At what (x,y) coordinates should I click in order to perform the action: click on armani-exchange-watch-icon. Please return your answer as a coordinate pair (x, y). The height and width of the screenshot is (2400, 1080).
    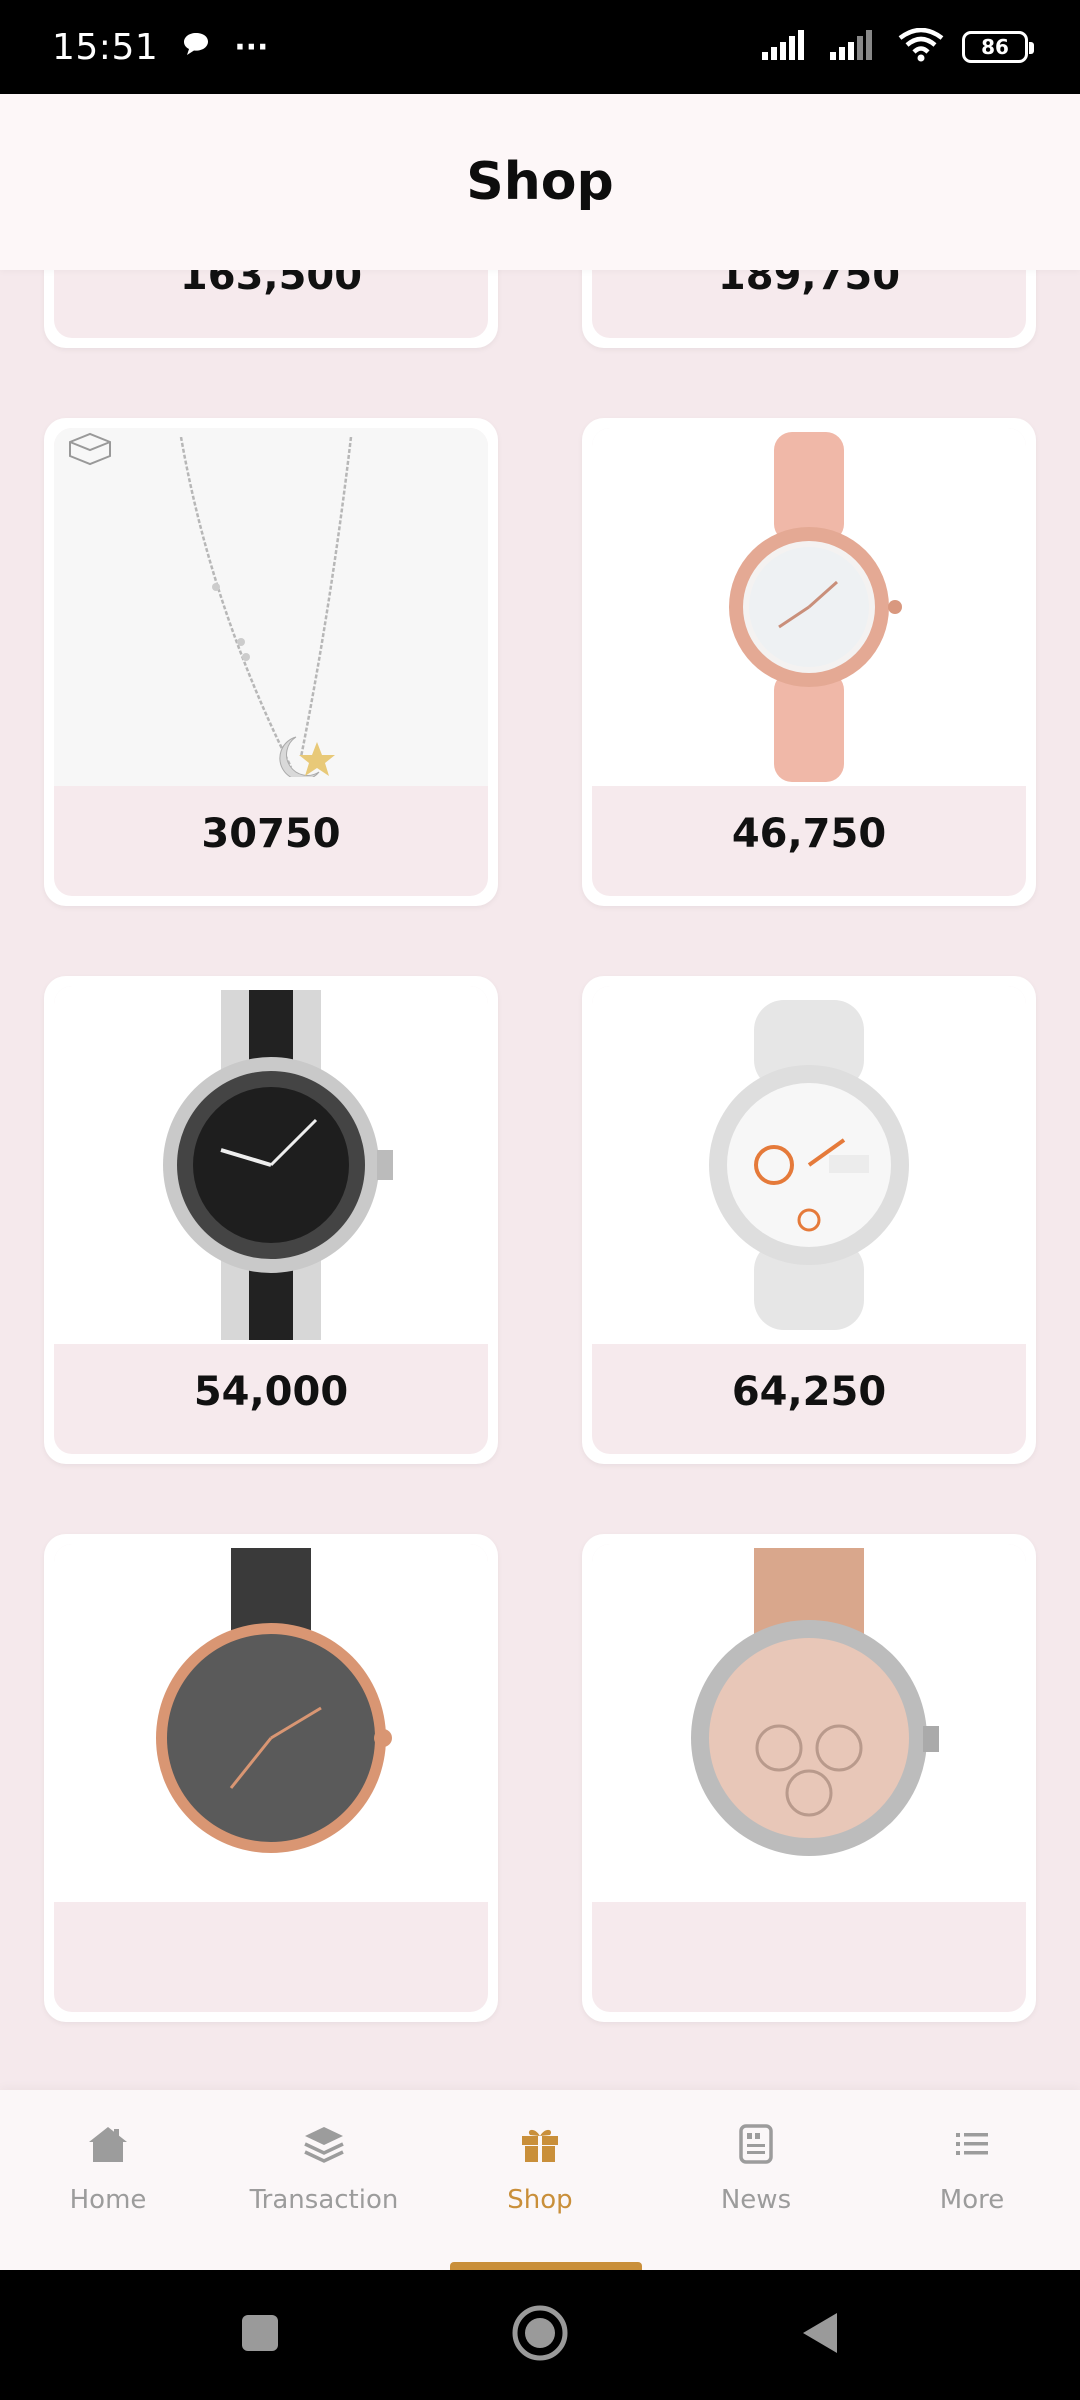
    Looking at the image, I should click on (278, 1165).